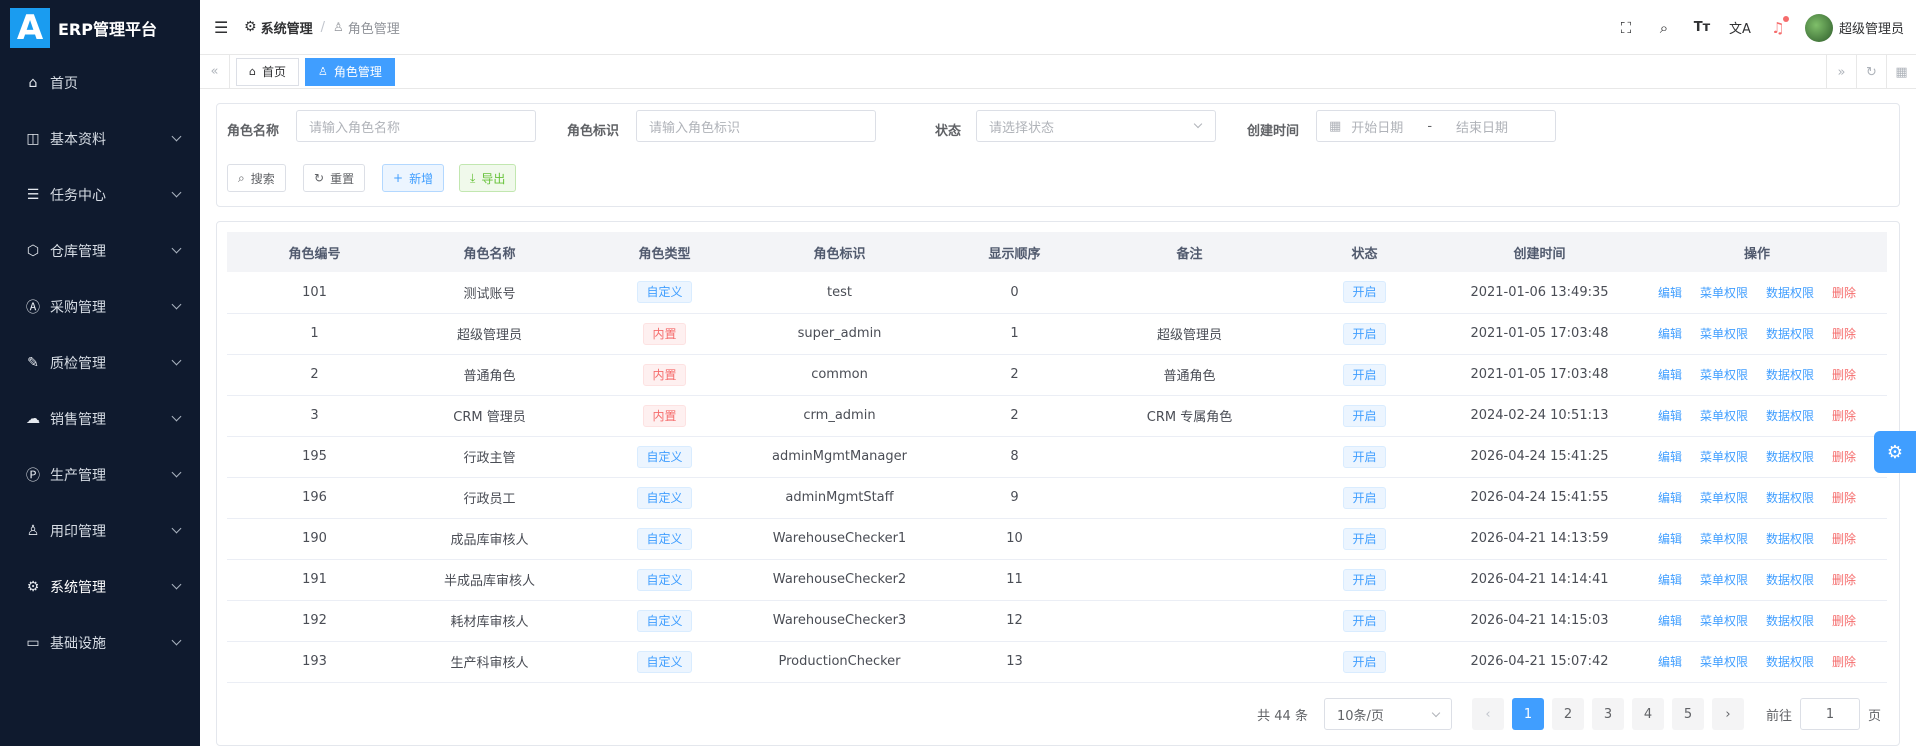 The height and width of the screenshot is (746, 1916). What do you see at coordinates (100, 531) in the screenshot?
I see `sidebar-item: ♙ 用印管理` at bounding box center [100, 531].